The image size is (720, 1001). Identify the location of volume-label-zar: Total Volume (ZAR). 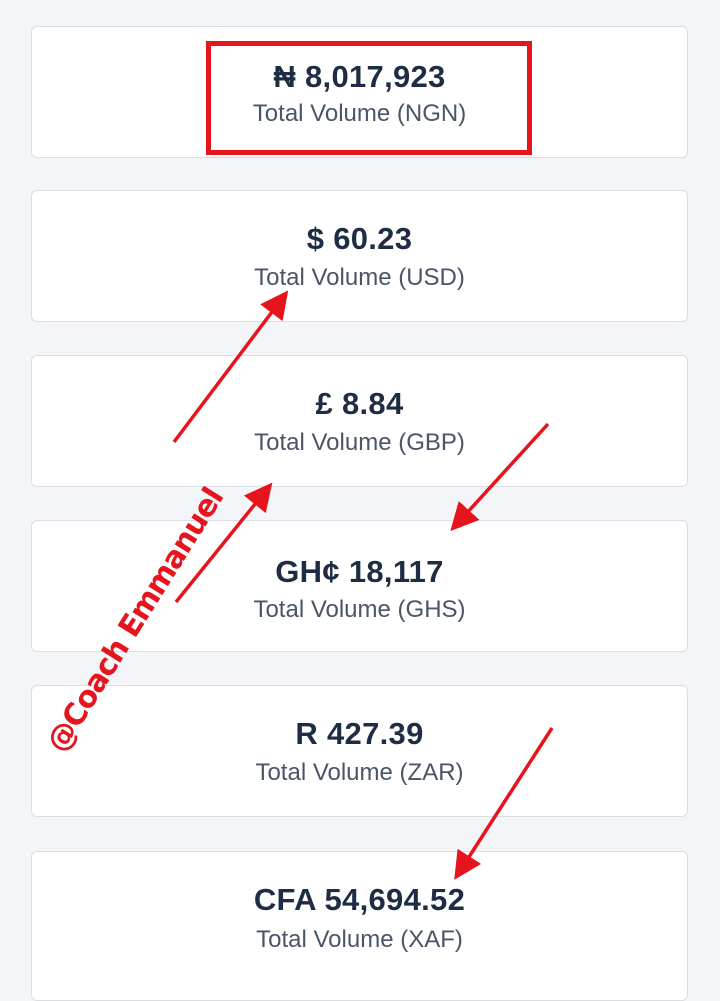
(359, 772).